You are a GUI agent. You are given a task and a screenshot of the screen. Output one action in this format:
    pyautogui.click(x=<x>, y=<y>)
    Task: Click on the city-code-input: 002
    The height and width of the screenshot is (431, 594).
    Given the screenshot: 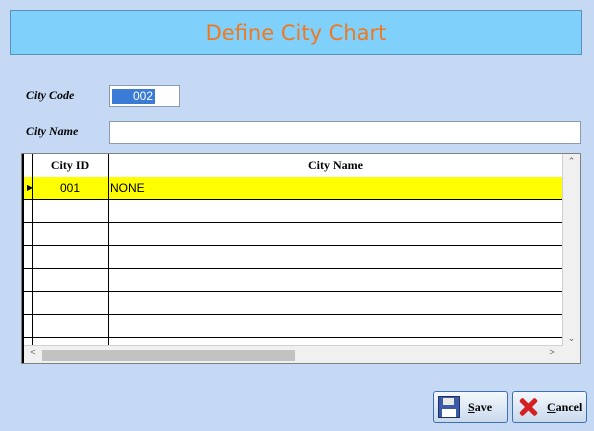 What is the action you would take?
    pyautogui.click(x=144, y=96)
    